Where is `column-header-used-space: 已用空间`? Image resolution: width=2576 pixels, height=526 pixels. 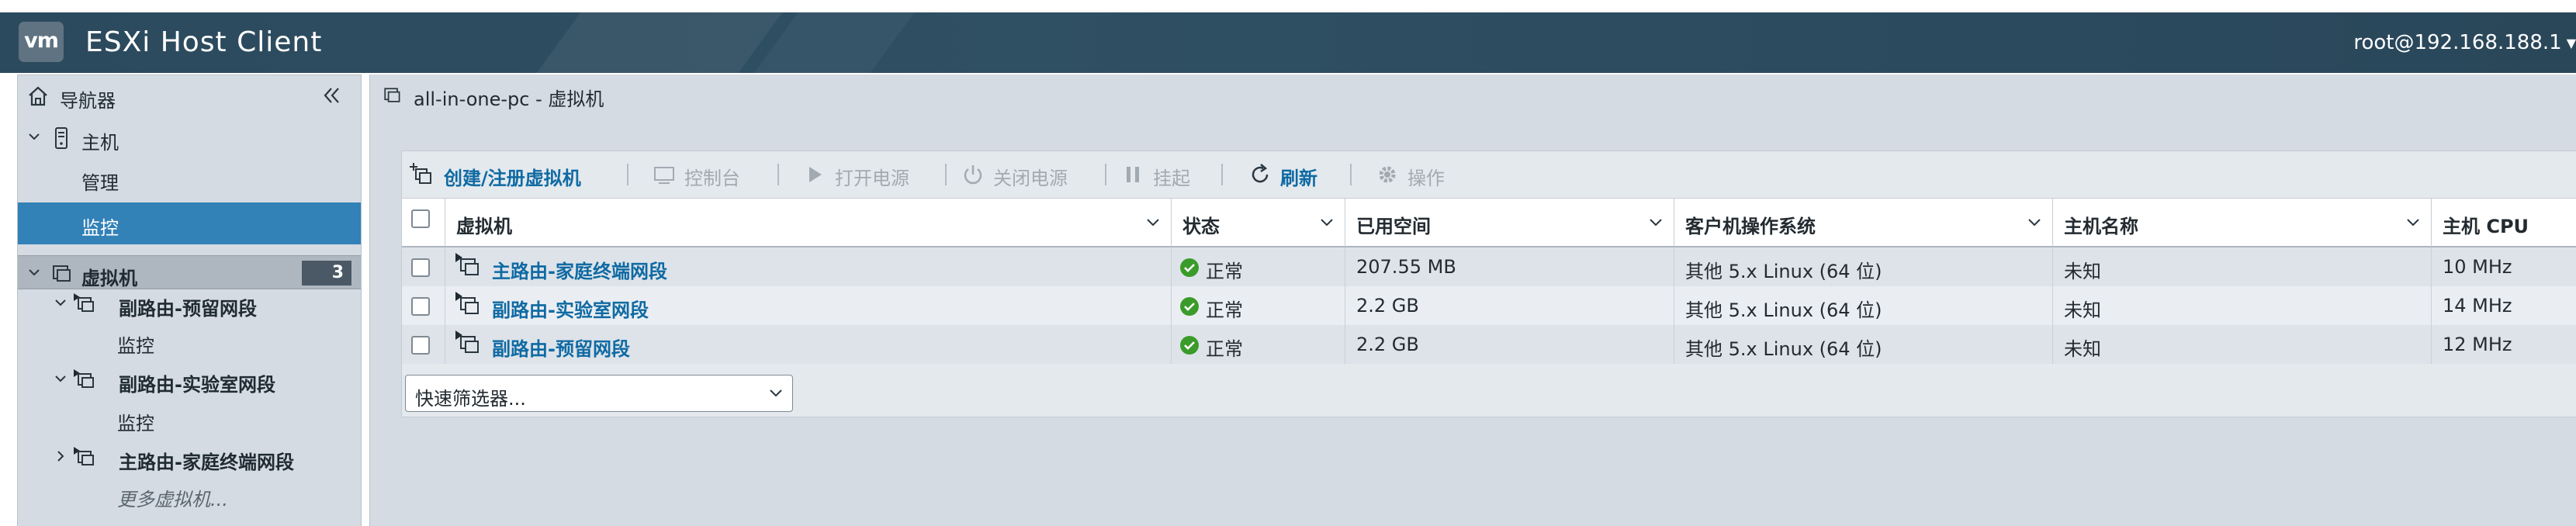 column-header-used-space: 已用空间 is located at coordinates (1509, 223).